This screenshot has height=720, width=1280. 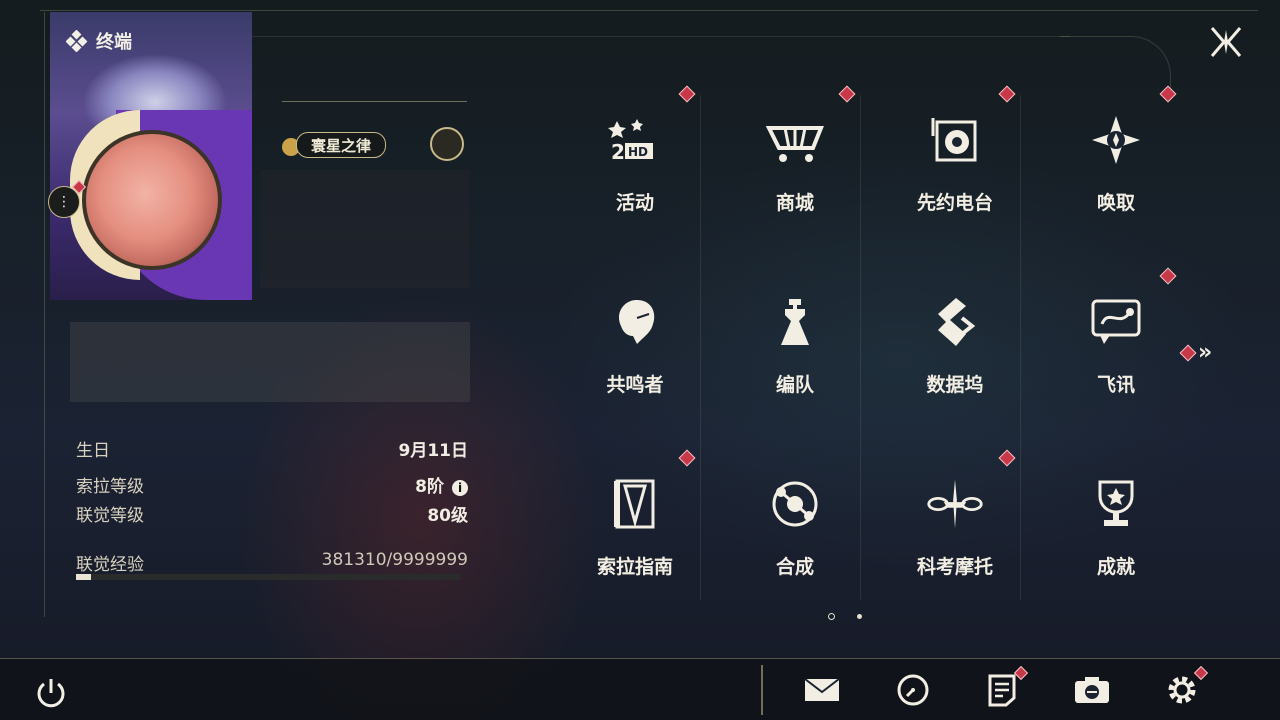 What do you see at coordinates (374, 101) in the screenshot?
I see `title-divider` at bounding box center [374, 101].